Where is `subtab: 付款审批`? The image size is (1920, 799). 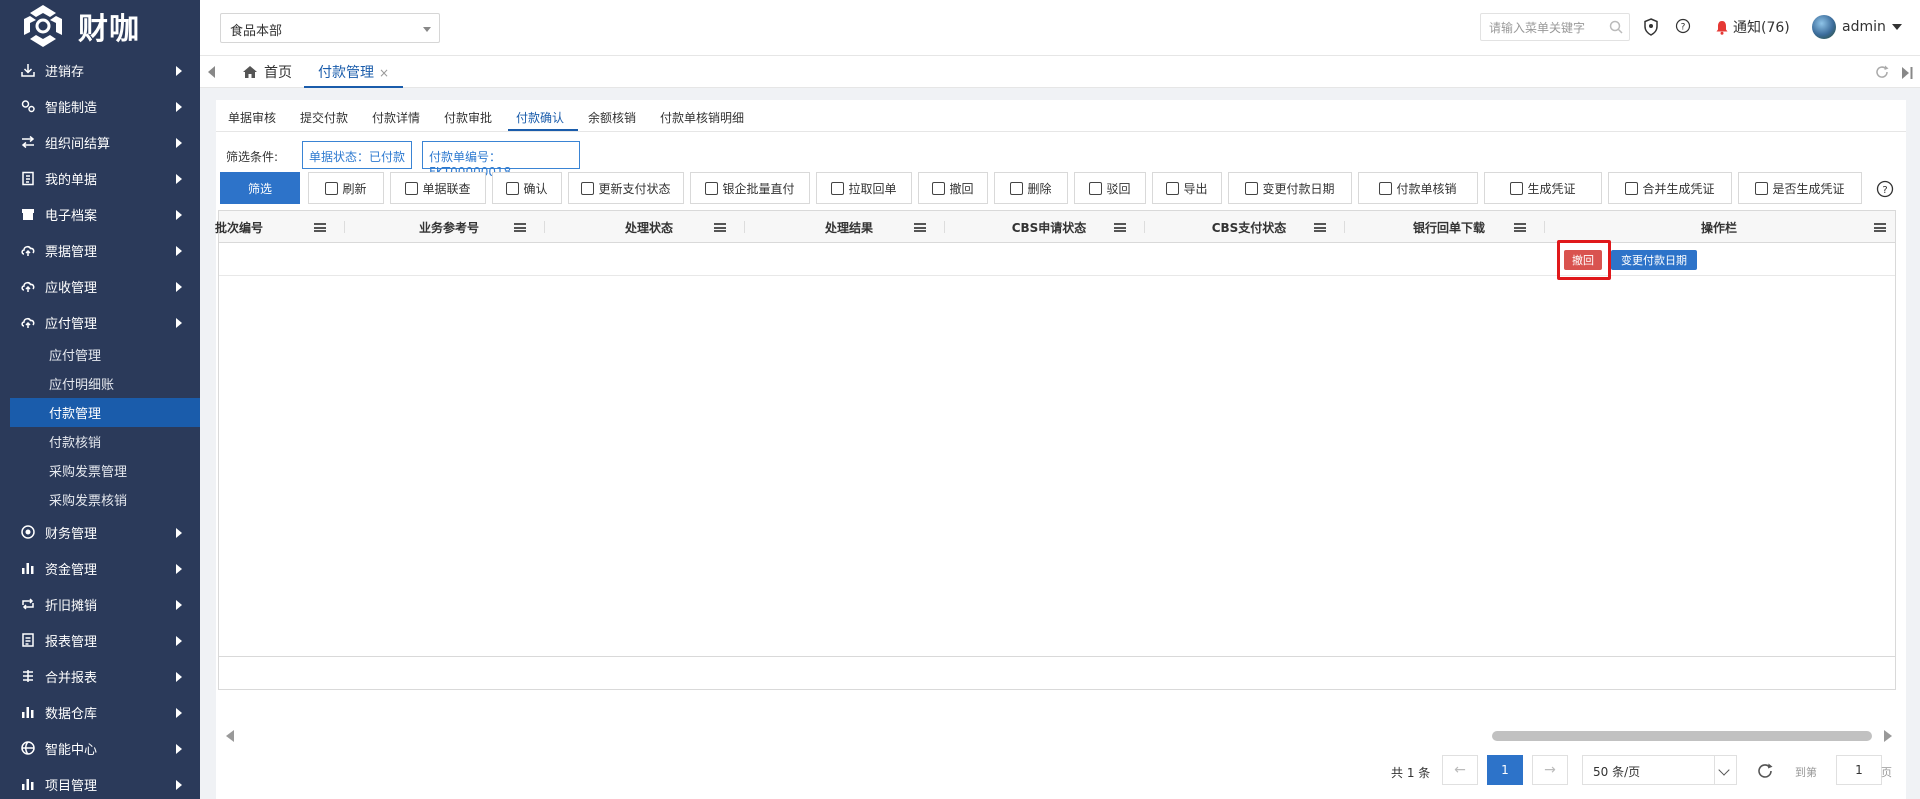 subtab: 付款审批 is located at coordinates (468, 117).